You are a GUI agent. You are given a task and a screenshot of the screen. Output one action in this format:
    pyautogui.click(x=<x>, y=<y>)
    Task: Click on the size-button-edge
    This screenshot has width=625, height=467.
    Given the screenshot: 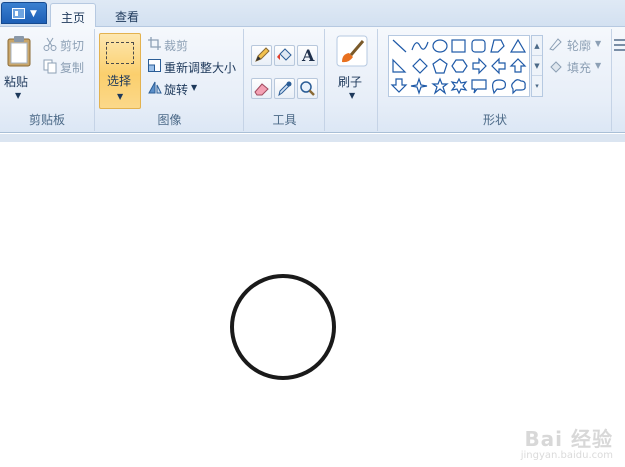 What is the action you would take?
    pyautogui.click(x=619, y=65)
    